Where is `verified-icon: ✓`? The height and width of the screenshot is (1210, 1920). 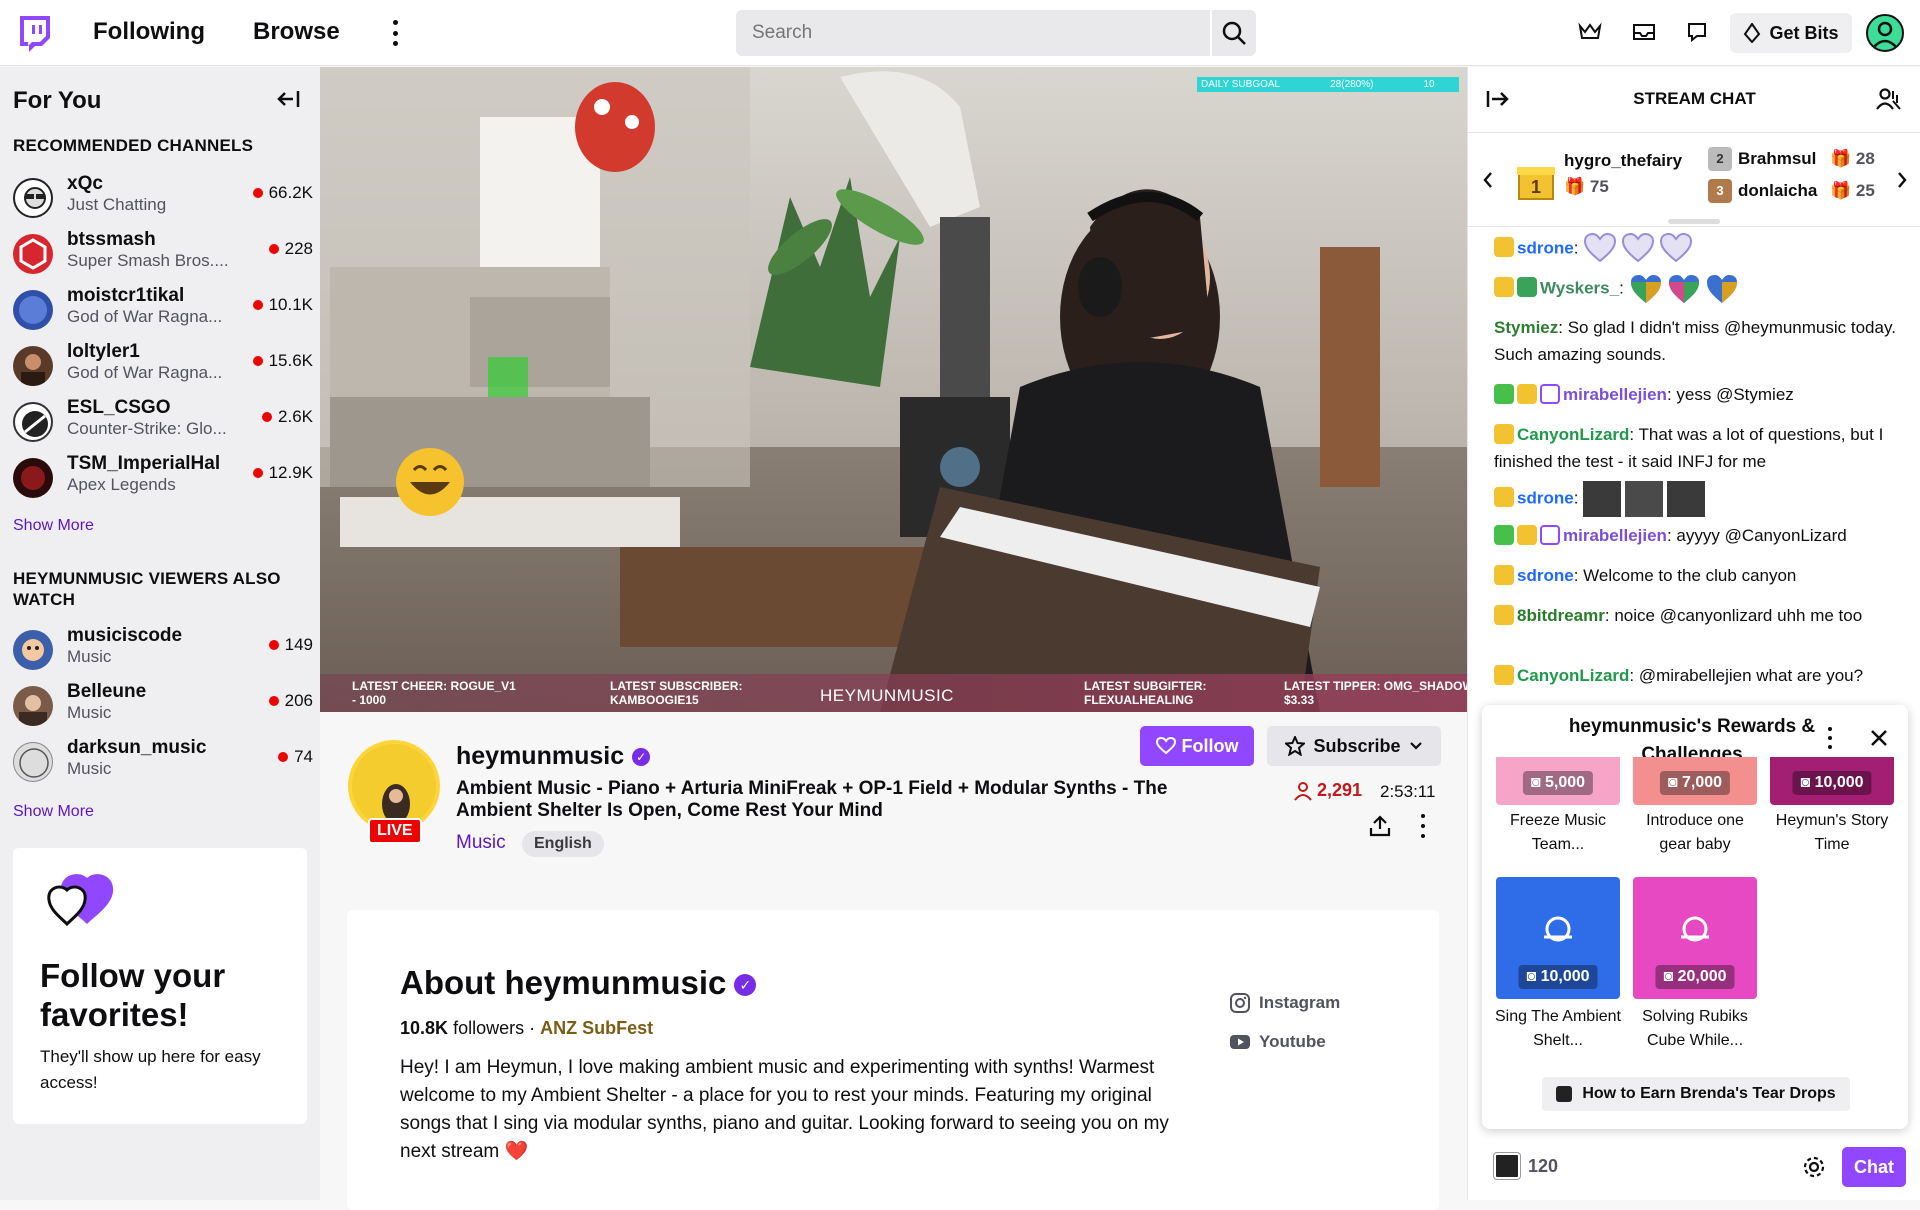 verified-icon: ✓ is located at coordinates (745, 985).